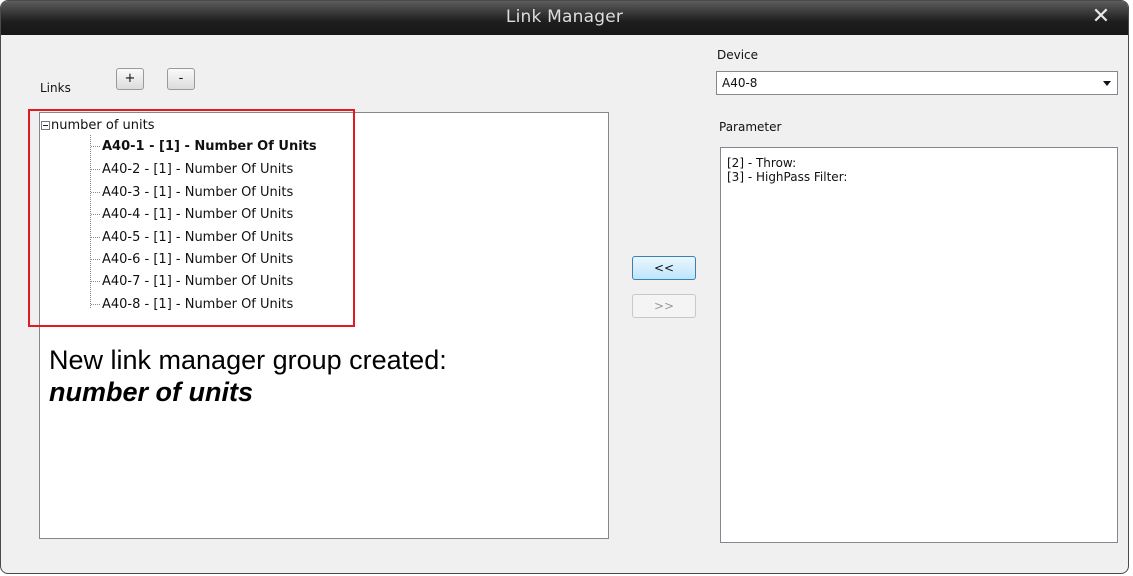  I want to click on move-right-button: >>, so click(664, 306).